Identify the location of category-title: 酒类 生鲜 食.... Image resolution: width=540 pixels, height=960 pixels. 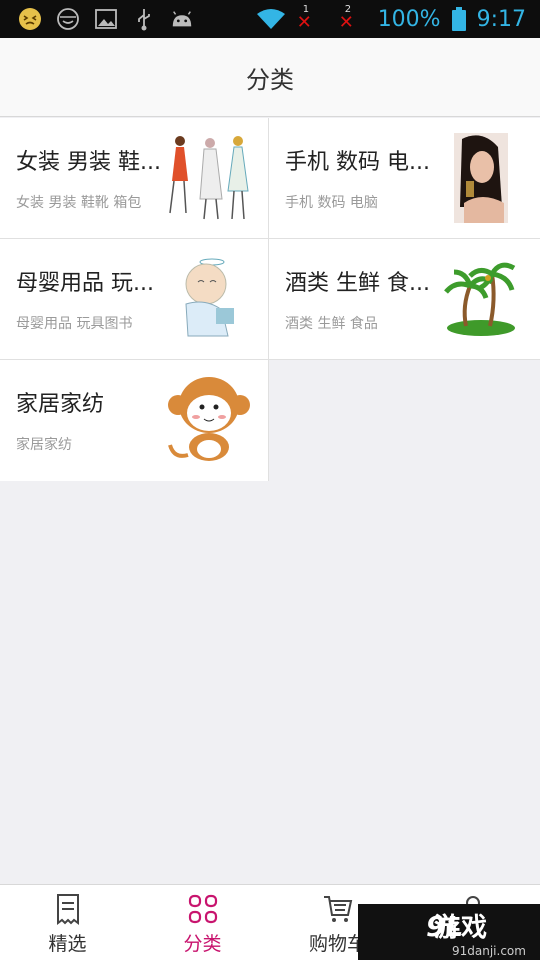
(357, 283).